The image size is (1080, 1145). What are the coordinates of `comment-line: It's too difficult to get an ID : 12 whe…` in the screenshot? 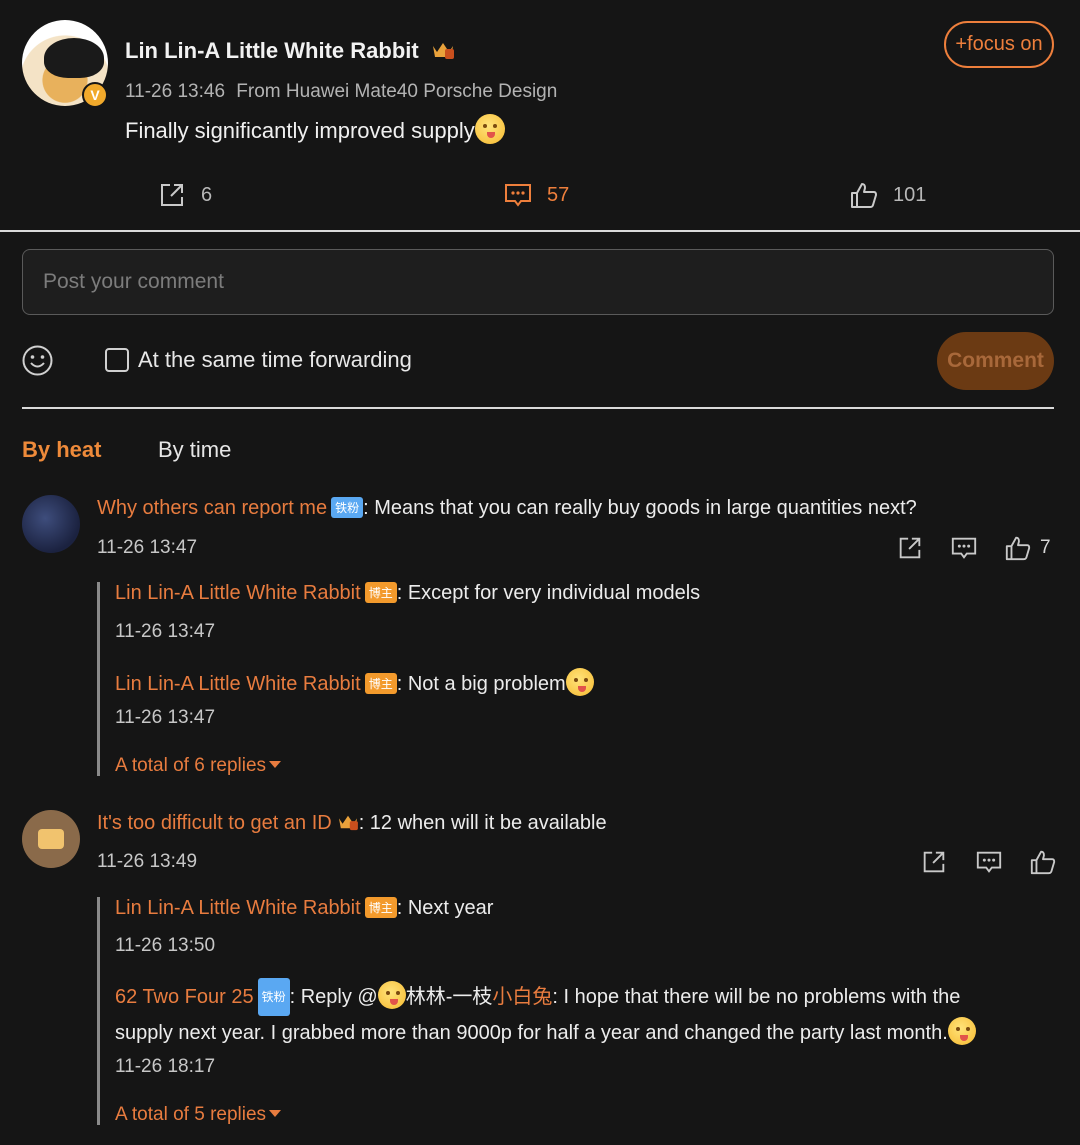 It's located at (352, 823).